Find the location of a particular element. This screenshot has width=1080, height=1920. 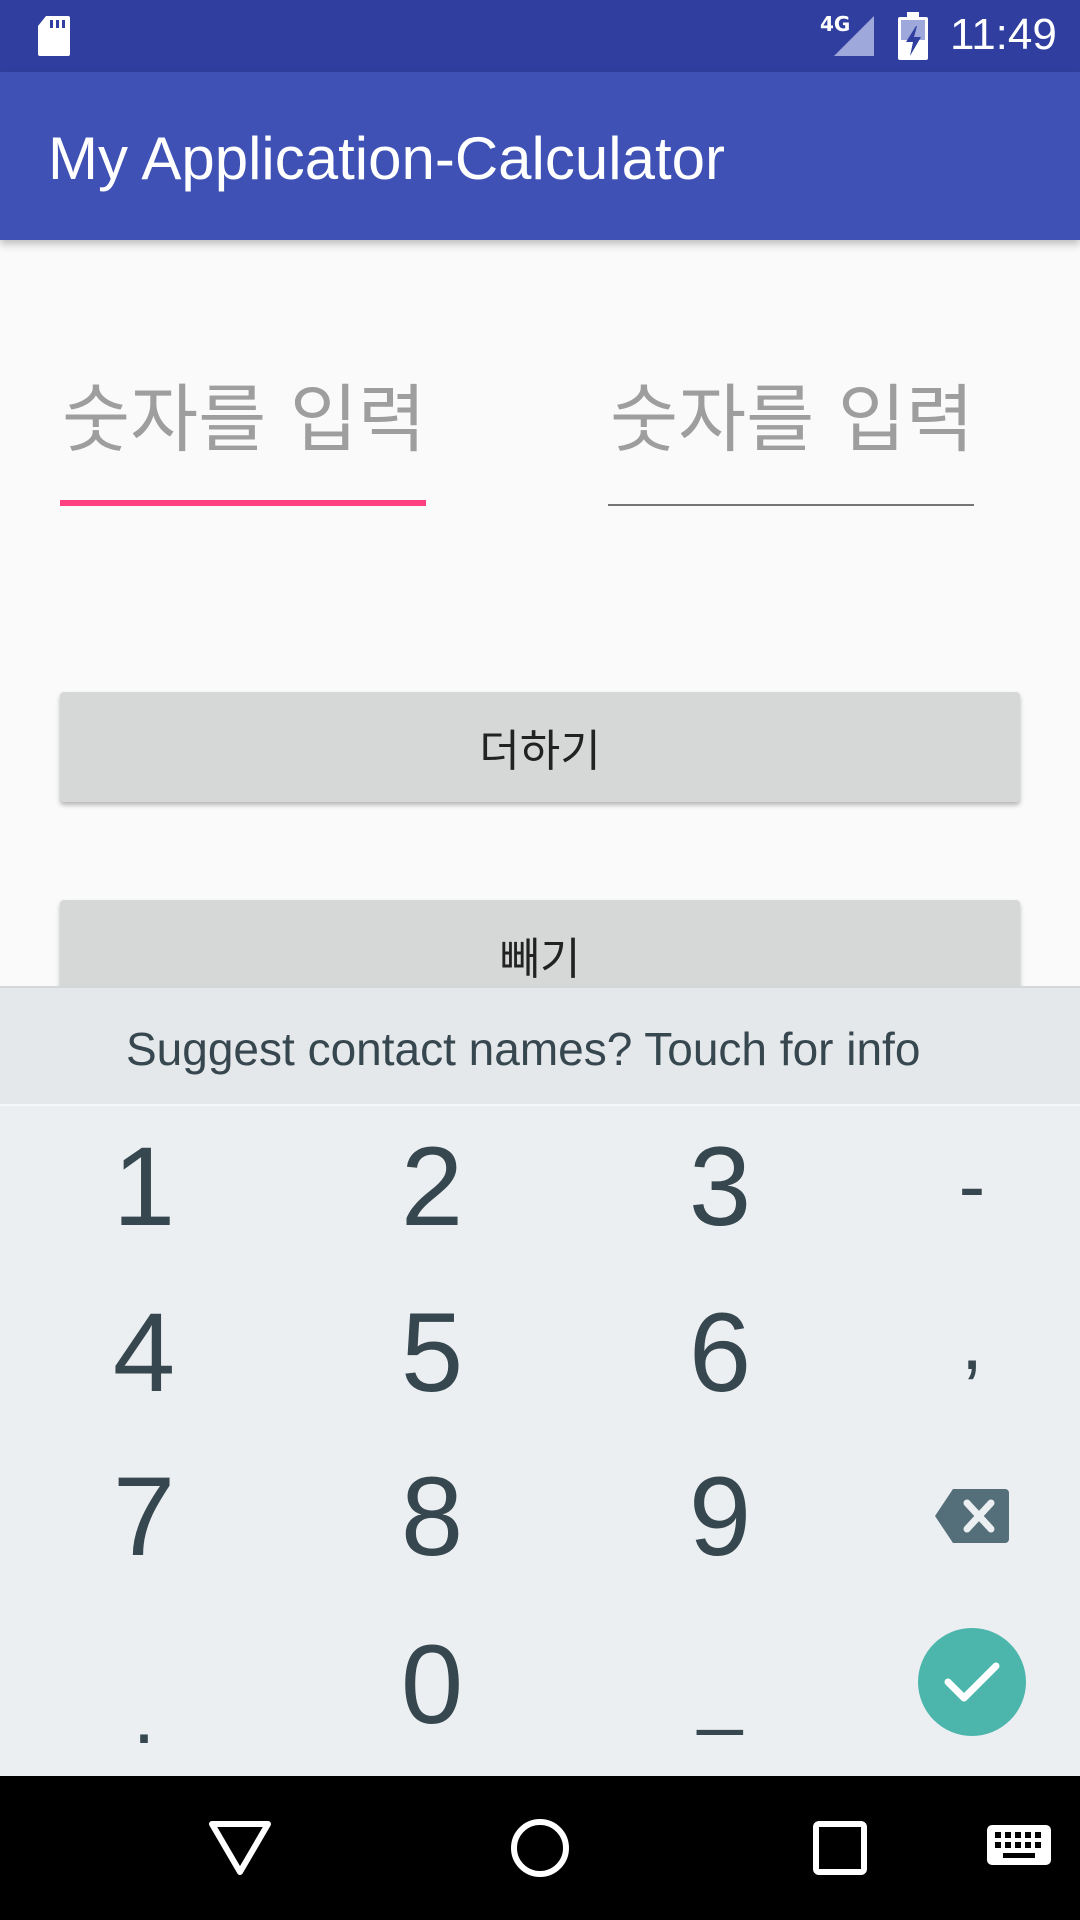

number-input-2-underline is located at coordinates (791, 505).